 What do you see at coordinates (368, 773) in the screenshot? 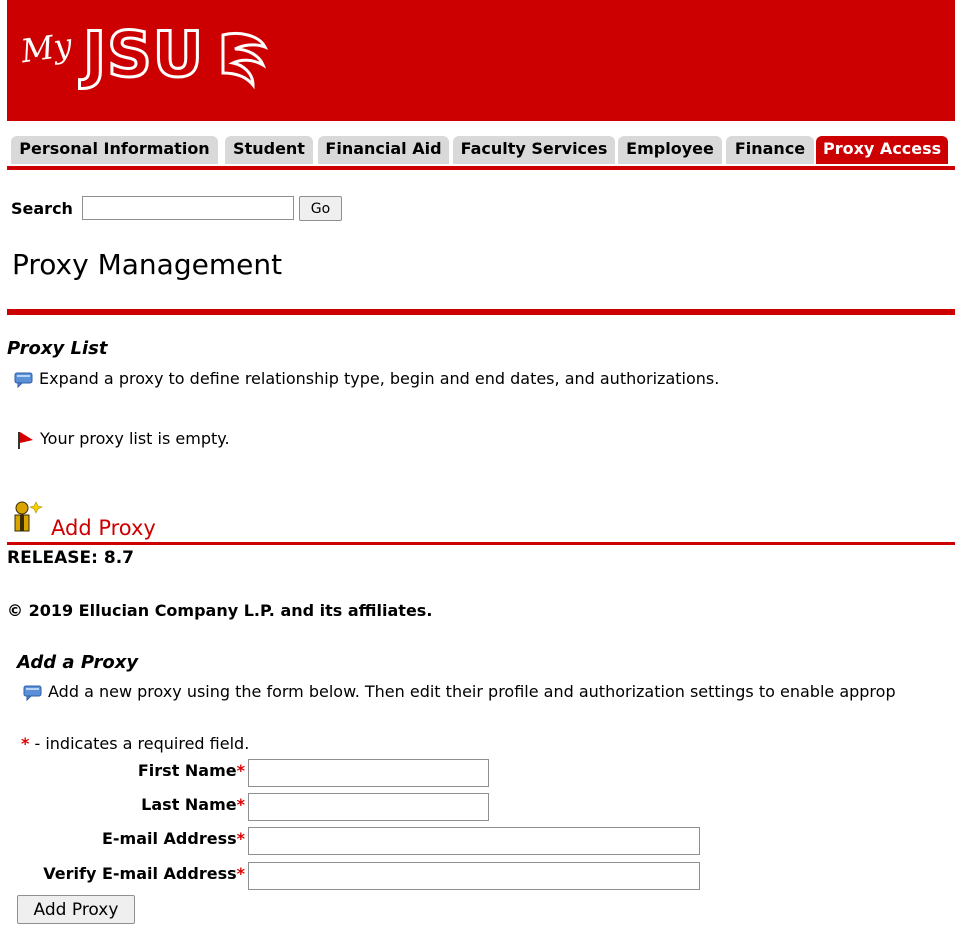
I see `first-name-input` at bounding box center [368, 773].